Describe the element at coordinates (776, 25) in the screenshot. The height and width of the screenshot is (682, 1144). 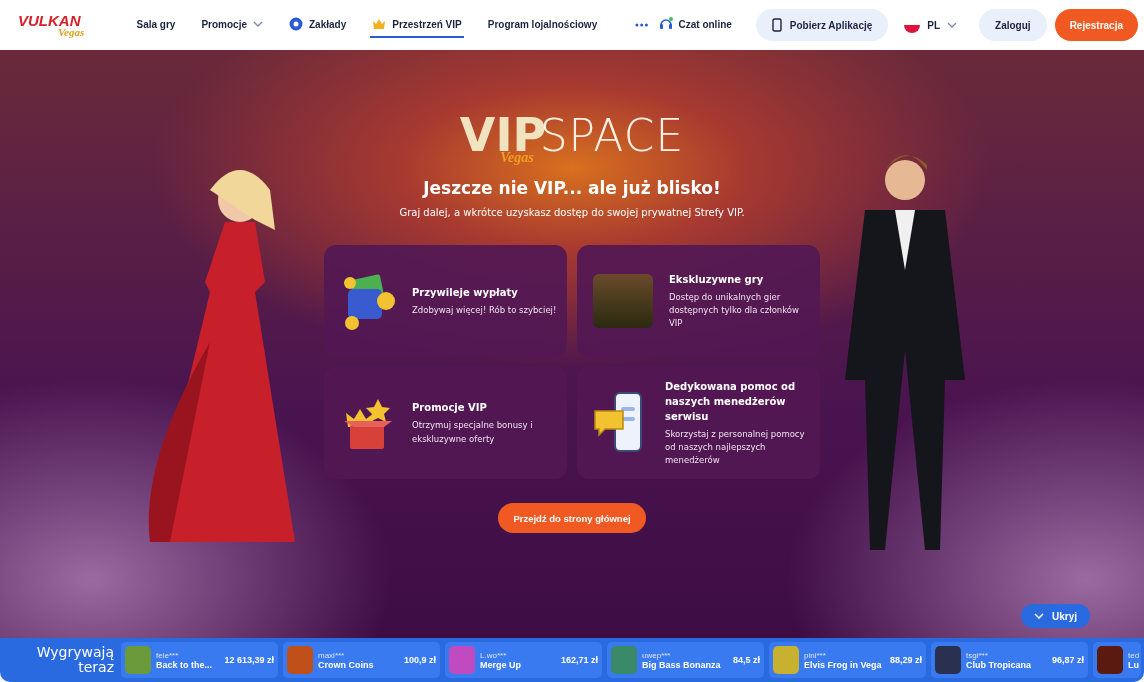
I see `phone-icon` at that location.